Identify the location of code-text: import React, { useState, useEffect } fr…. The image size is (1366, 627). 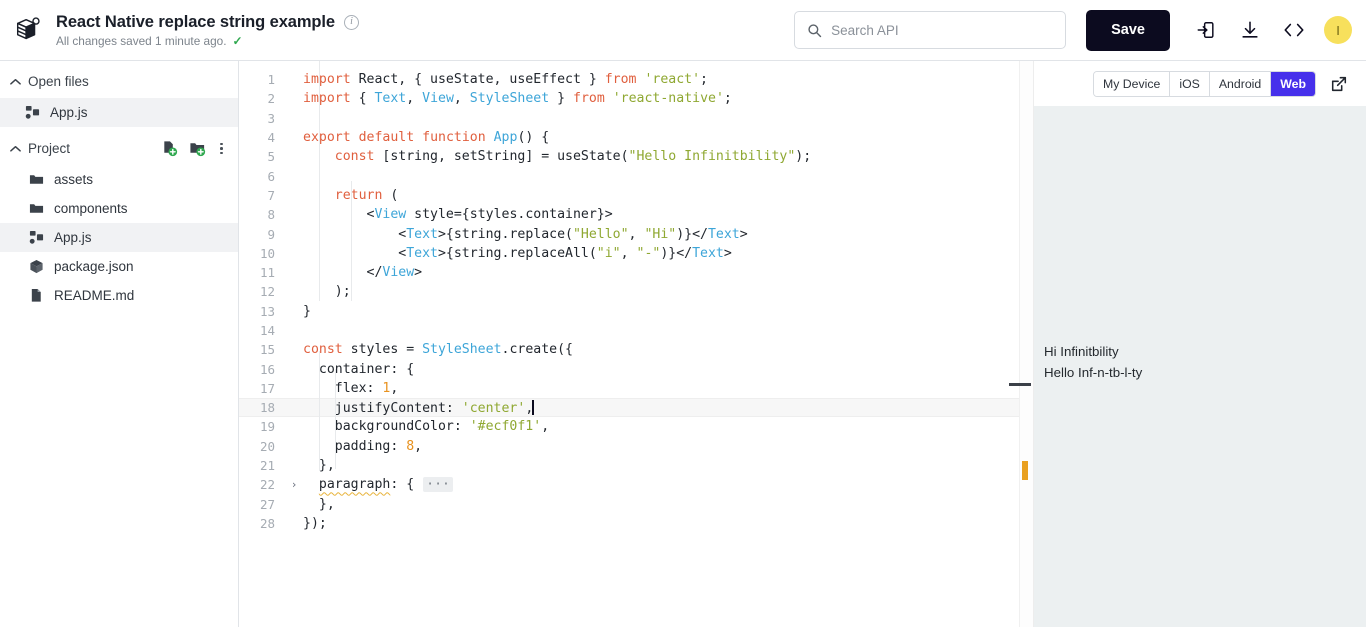
(505, 80).